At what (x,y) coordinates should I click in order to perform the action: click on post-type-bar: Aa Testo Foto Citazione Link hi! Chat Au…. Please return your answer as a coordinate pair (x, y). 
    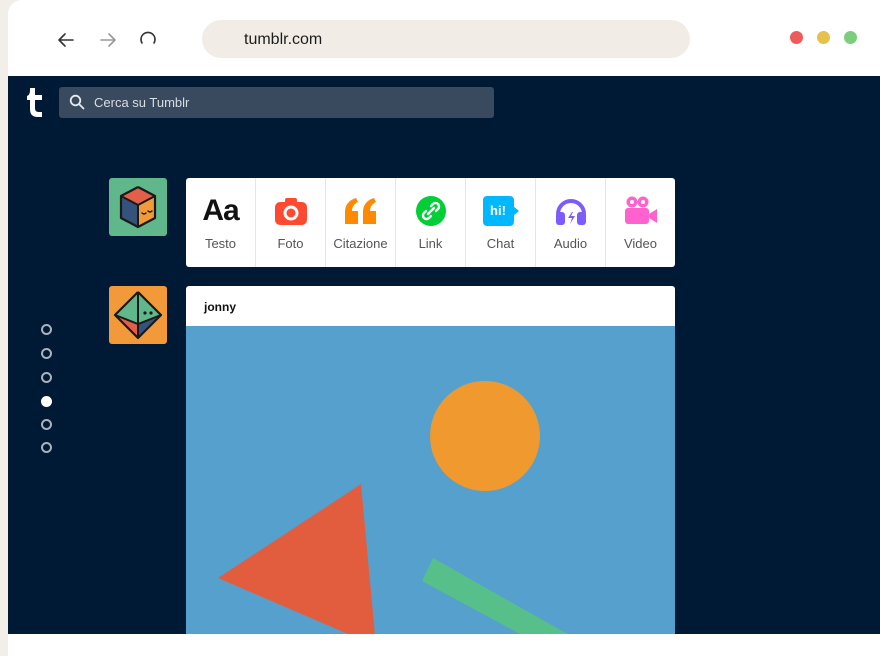
    Looking at the image, I should click on (430, 222).